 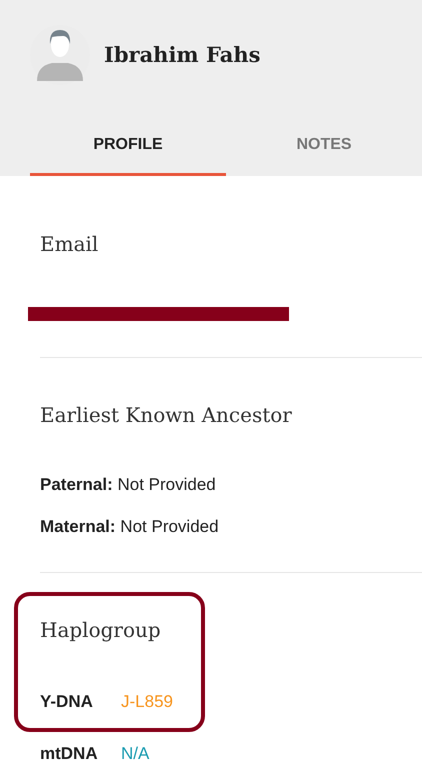 I want to click on profile-name: Ibrahim Fahs, so click(x=182, y=54).